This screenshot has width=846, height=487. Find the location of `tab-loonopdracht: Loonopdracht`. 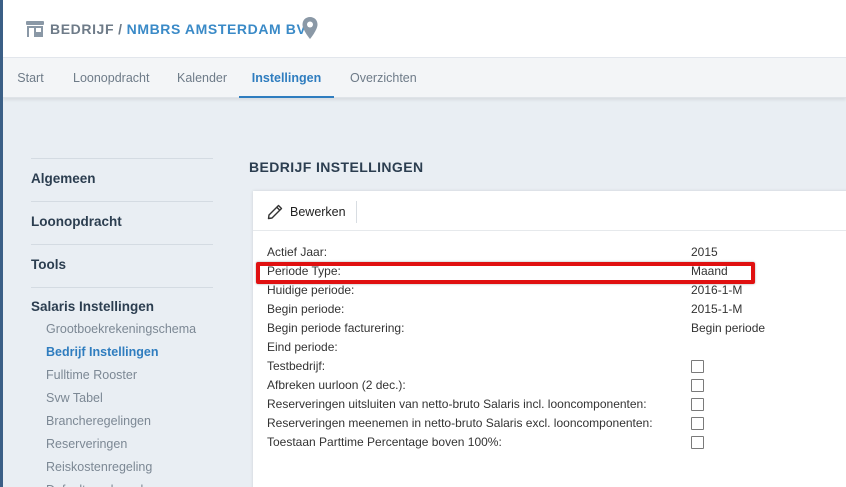

tab-loonopdracht: Loonopdracht is located at coordinates (111, 78).